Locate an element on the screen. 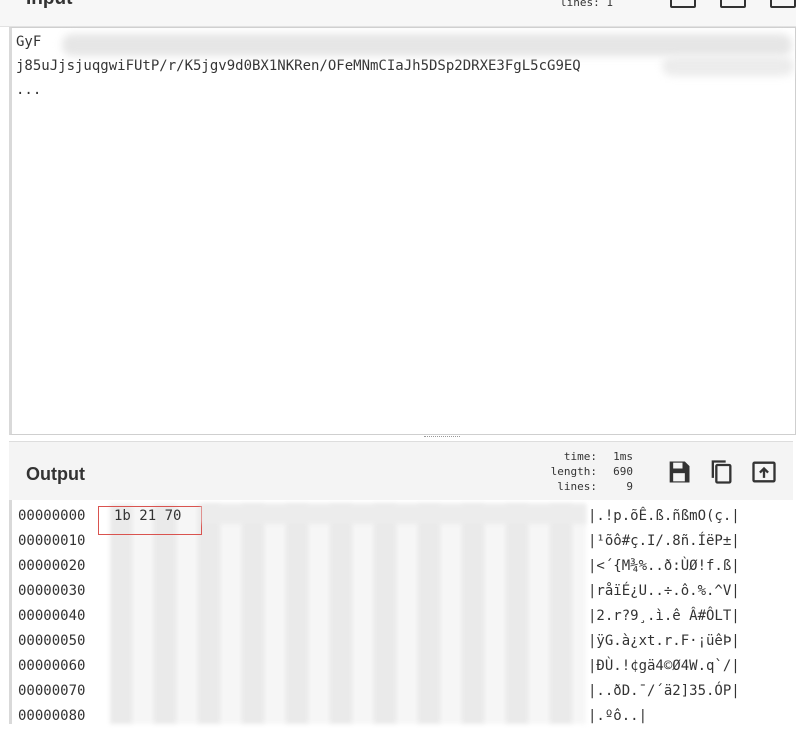 The image size is (796, 733). hex-offset: 00000040 is located at coordinates (52, 616).